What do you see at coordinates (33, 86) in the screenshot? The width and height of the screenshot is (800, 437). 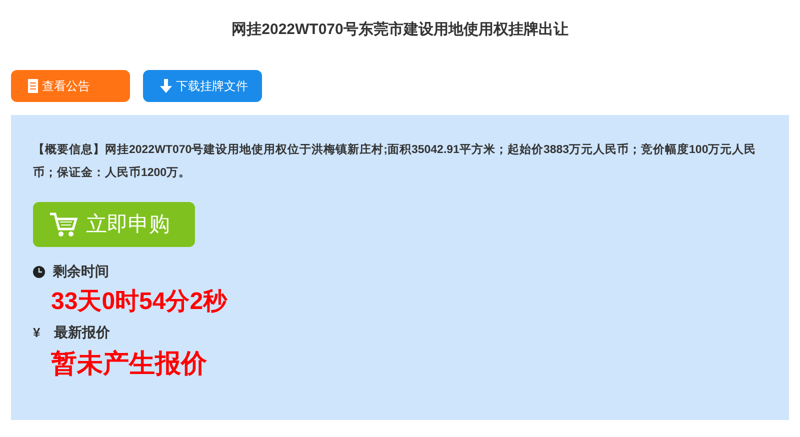 I see `document-icon` at bounding box center [33, 86].